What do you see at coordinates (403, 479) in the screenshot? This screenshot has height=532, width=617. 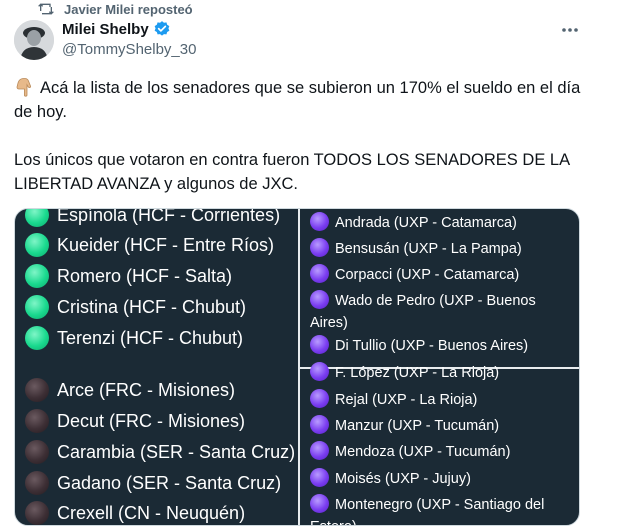 I see `senator-name: Moisés (UXP - Jujuy)` at bounding box center [403, 479].